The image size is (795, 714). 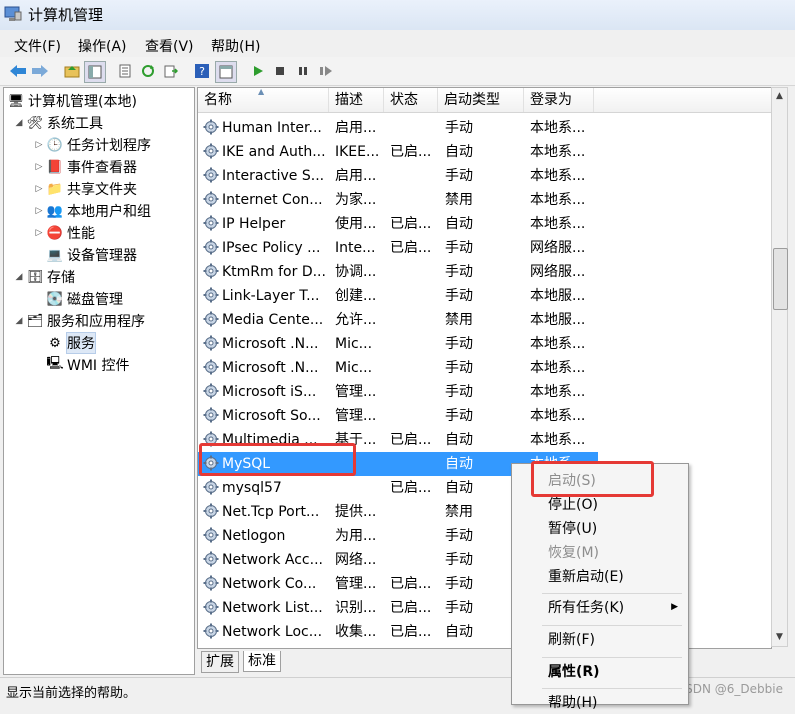 I want to click on menu-item-stop: 停止(O), so click(x=573, y=505).